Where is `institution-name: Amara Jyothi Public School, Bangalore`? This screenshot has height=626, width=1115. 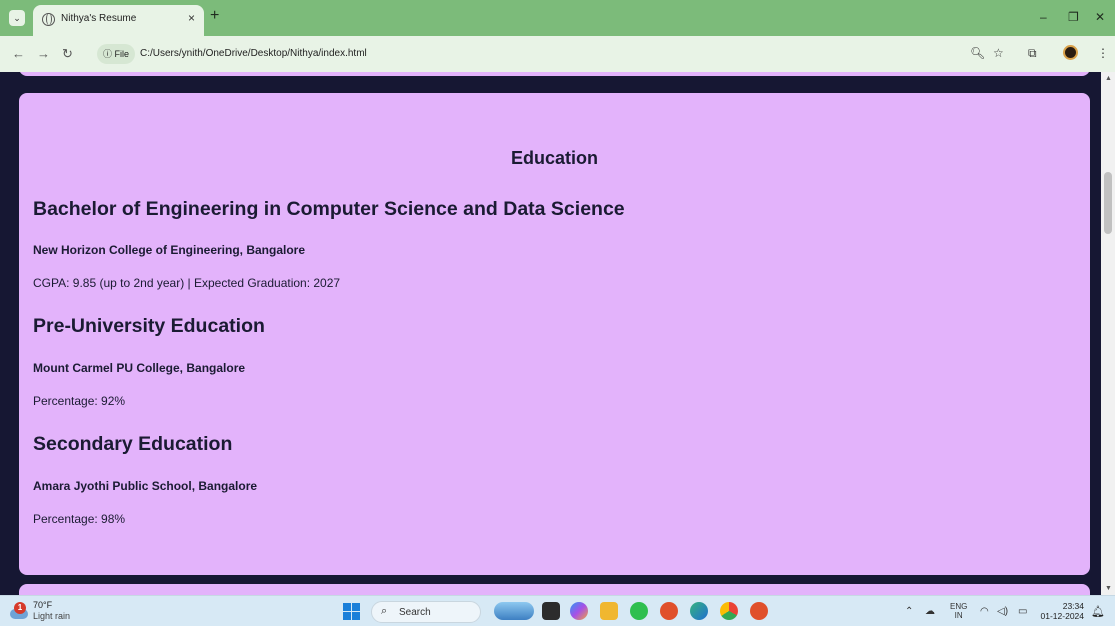
institution-name: Amara Jyothi Public School, Bangalore is located at coordinates (145, 486).